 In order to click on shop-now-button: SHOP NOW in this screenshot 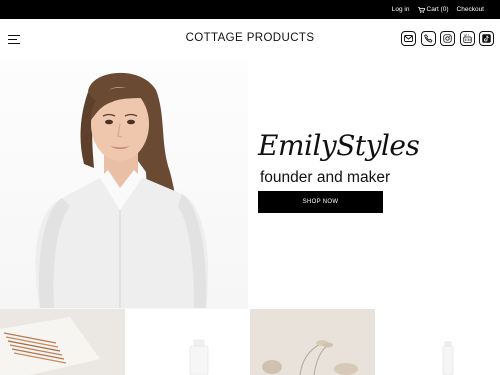, I will do `click(320, 202)`.